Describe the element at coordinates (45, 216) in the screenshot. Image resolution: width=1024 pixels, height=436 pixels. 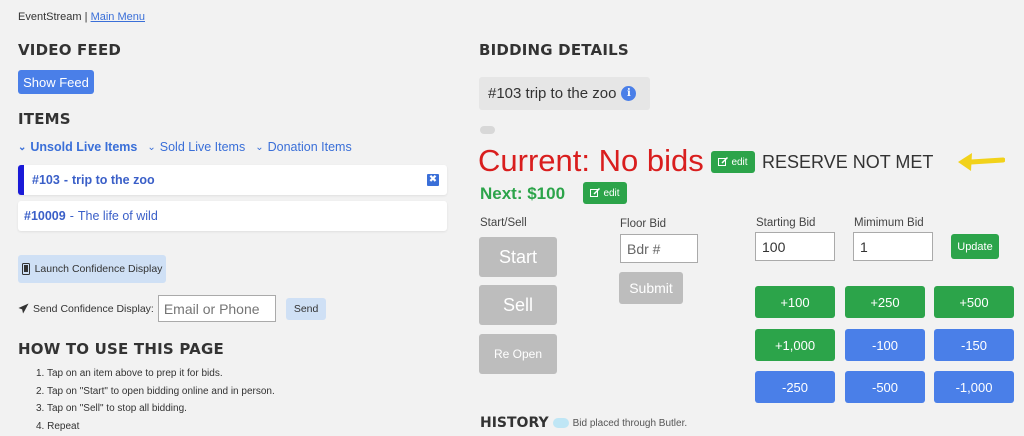
I see `item-number: #10009` at that location.